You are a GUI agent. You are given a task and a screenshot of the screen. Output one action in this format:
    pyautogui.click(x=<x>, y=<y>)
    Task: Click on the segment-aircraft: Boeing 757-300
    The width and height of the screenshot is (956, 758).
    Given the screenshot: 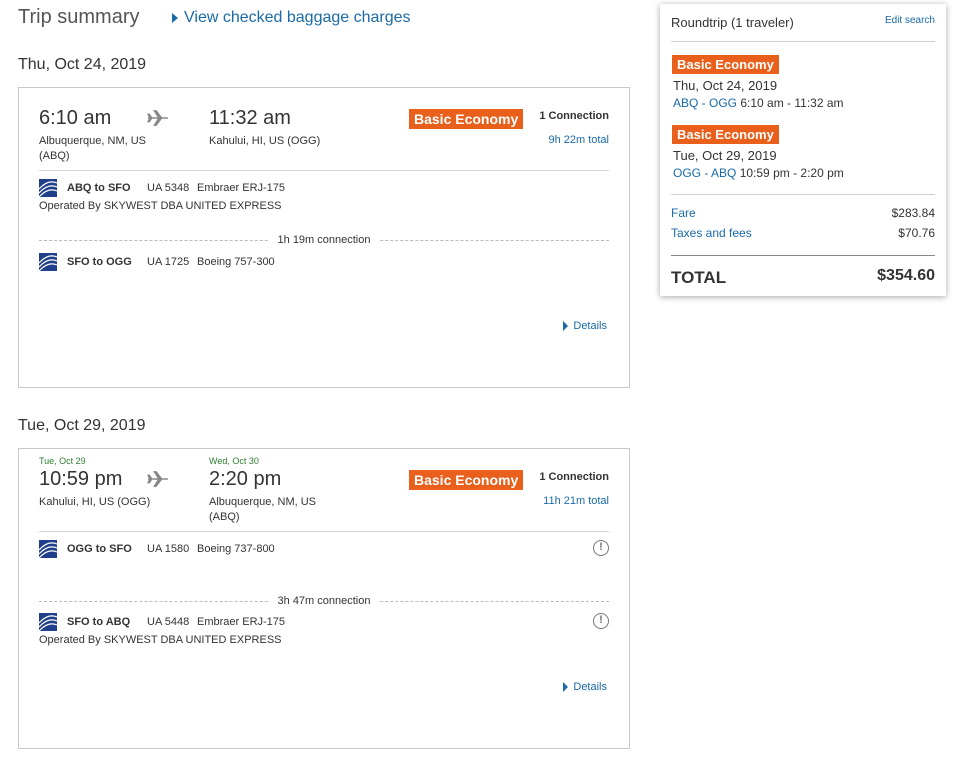 What is the action you would take?
    pyautogui.click(x=236, y=262)
    